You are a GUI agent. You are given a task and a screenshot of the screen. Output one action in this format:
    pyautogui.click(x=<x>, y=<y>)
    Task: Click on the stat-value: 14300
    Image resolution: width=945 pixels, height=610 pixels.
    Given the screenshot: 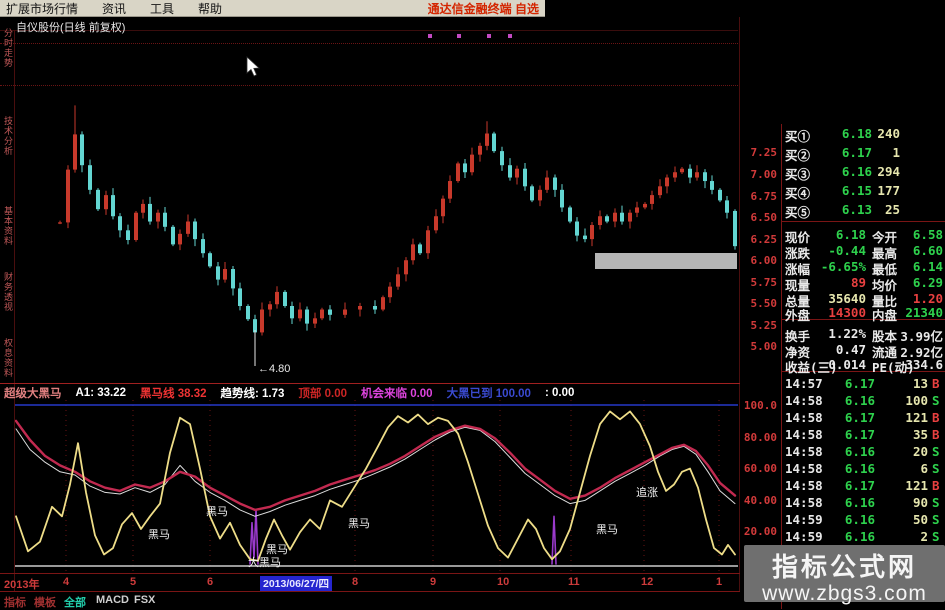 What is the action you would take?
    pyautogui.click(x=847, y=312)
    